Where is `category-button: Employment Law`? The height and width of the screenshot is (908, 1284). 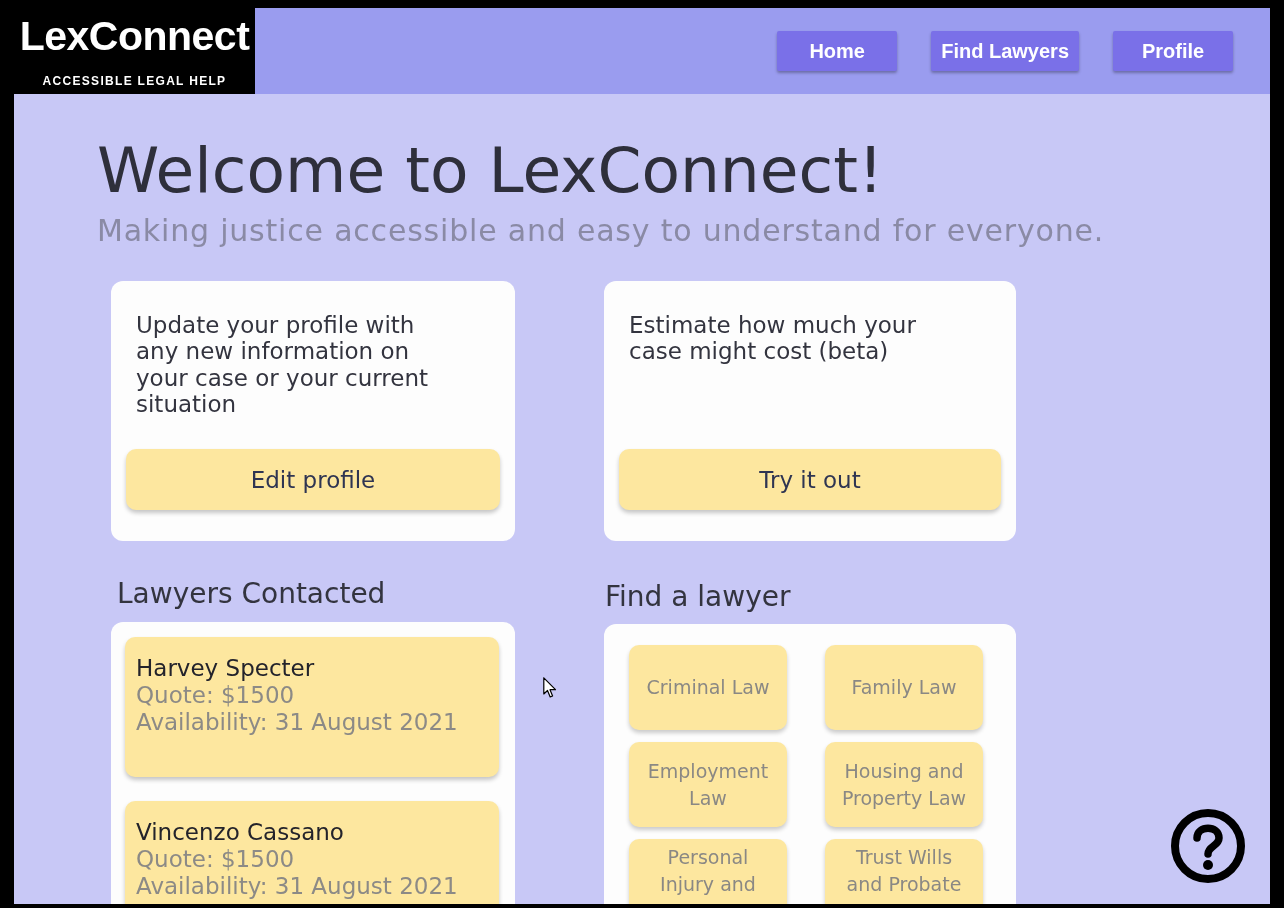
category-button: Employment Law is located at coordinates (708, 784).